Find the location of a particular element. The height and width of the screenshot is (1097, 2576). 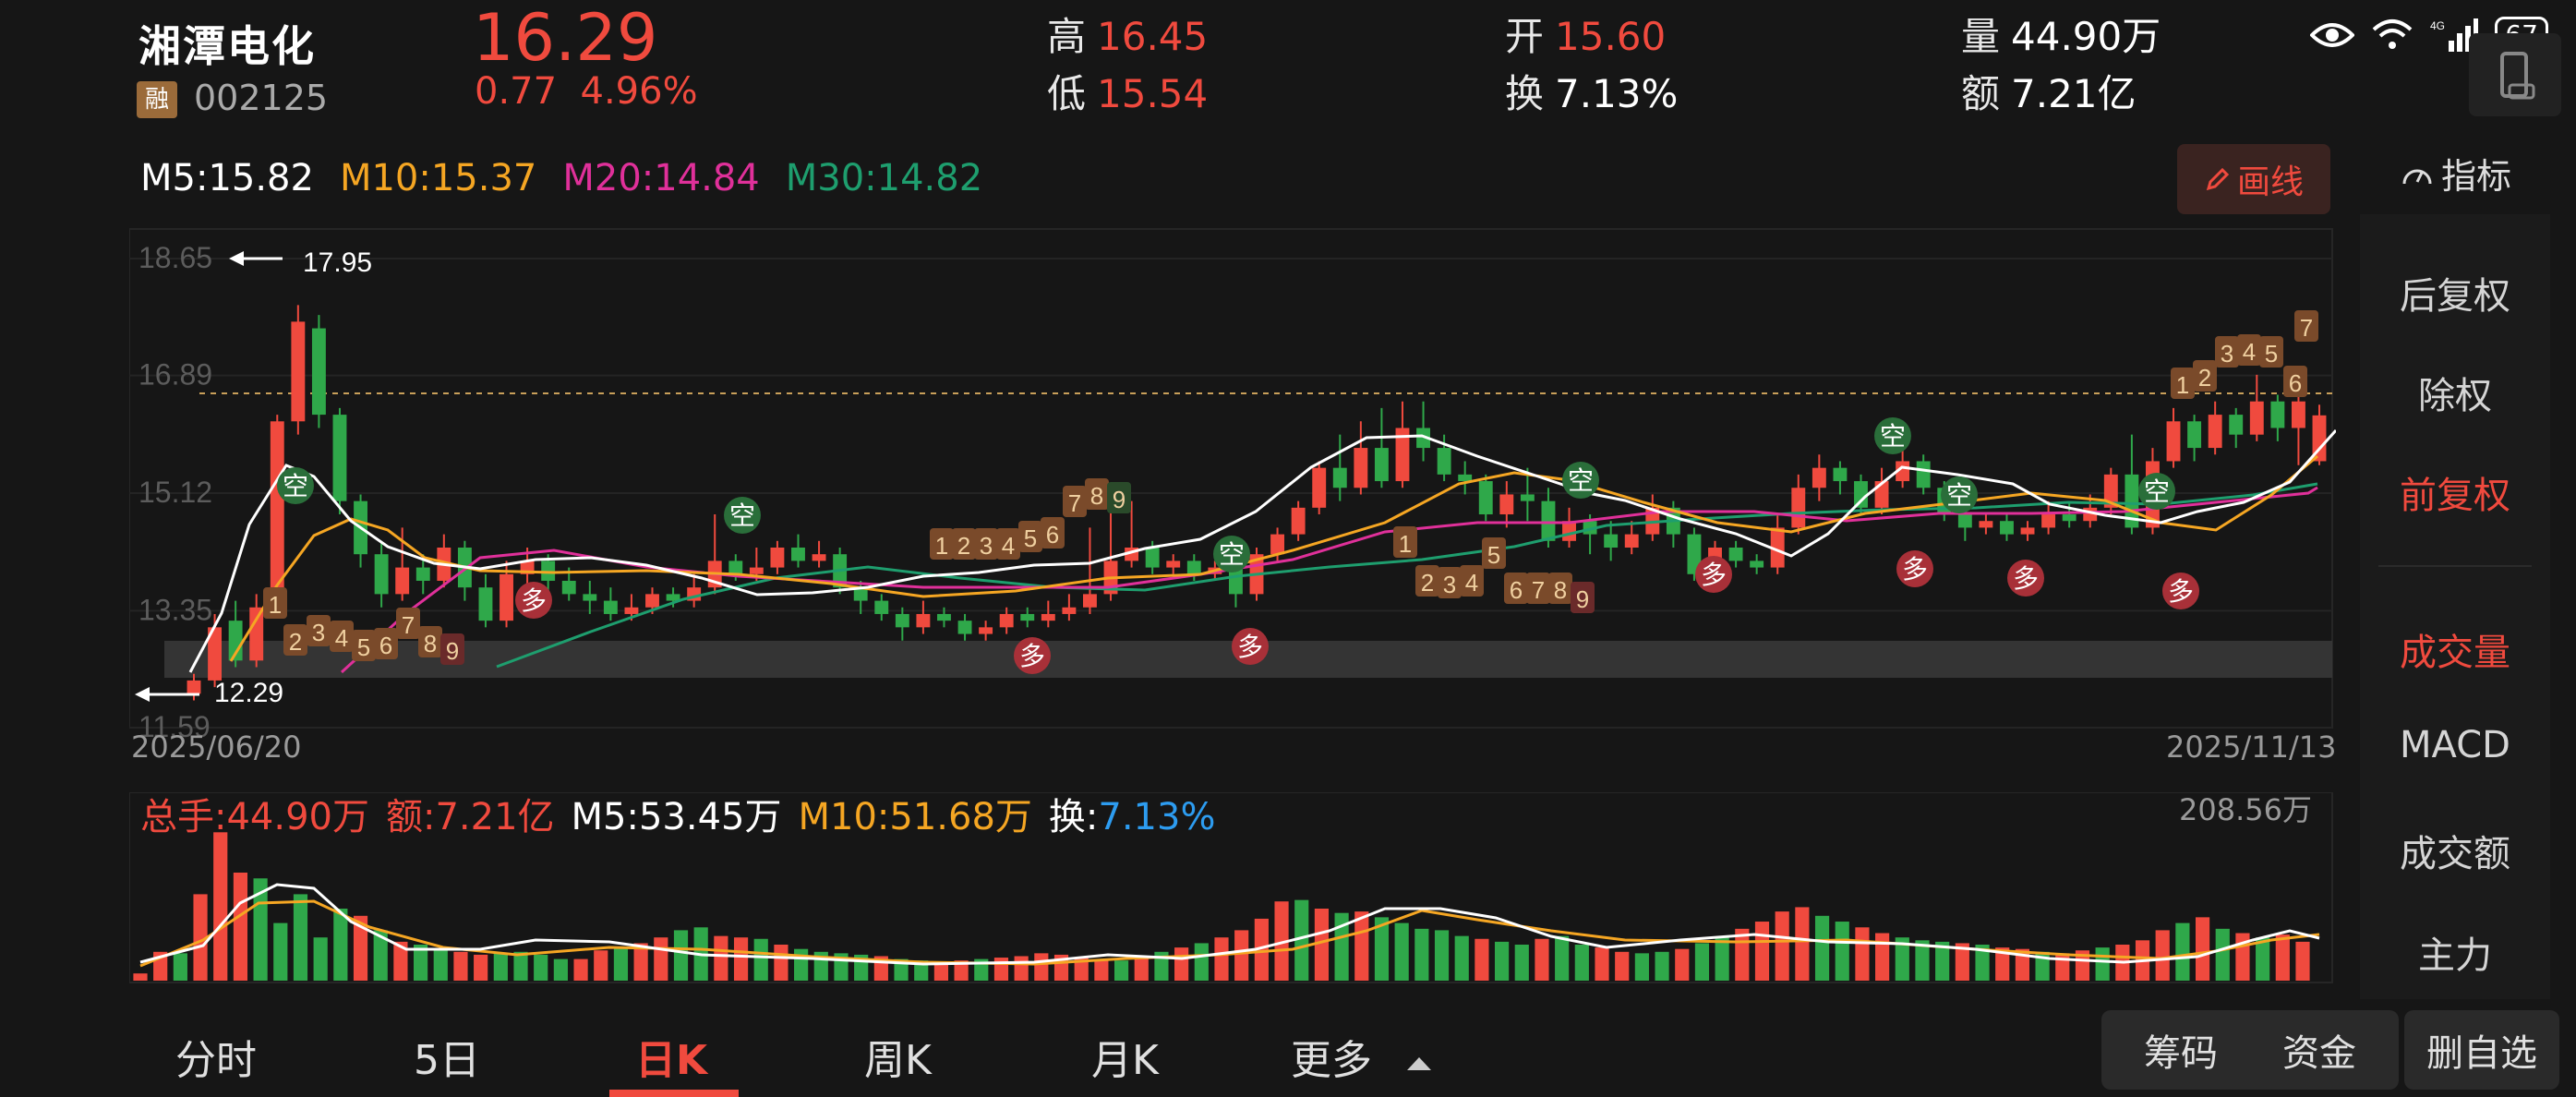

draw-line-button: 画线 is located at coordinates (2253, 179).